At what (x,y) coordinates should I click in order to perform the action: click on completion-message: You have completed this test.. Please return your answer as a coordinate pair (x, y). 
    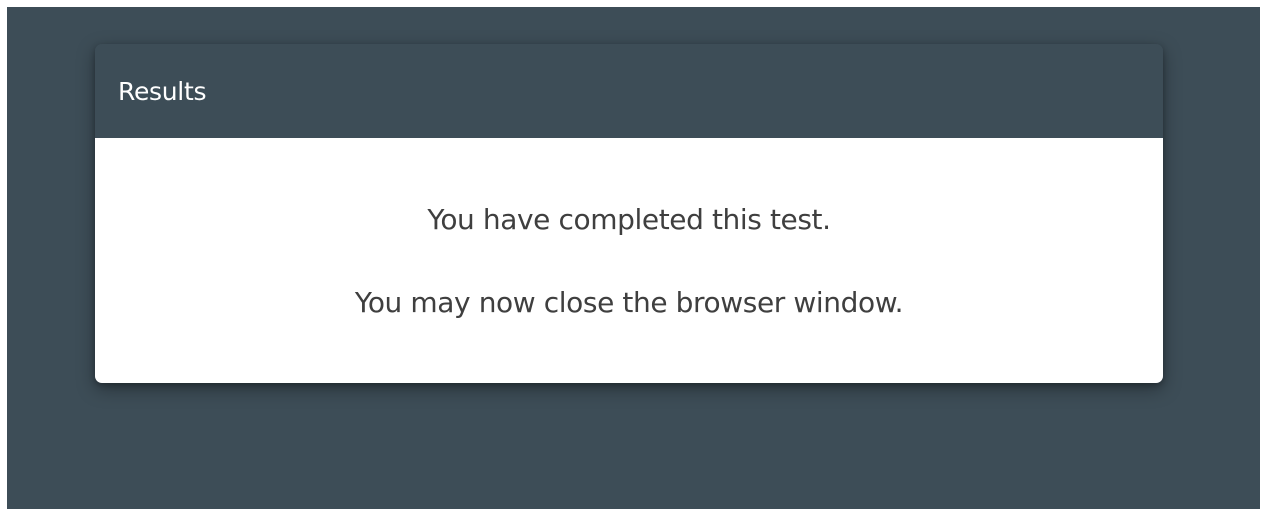
    Looking at the image, I should click on (629, 219).